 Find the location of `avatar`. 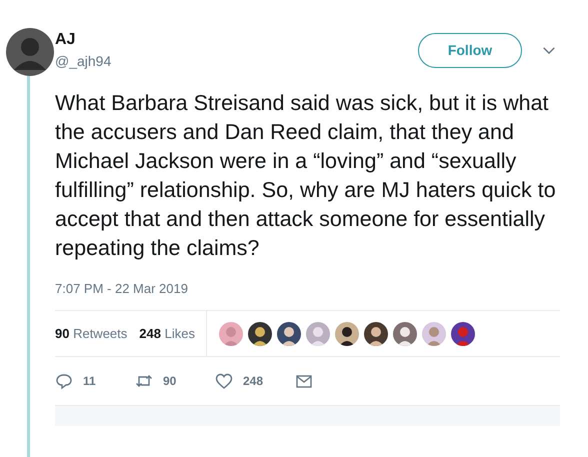

avatar is located at coordinates (30, 52).